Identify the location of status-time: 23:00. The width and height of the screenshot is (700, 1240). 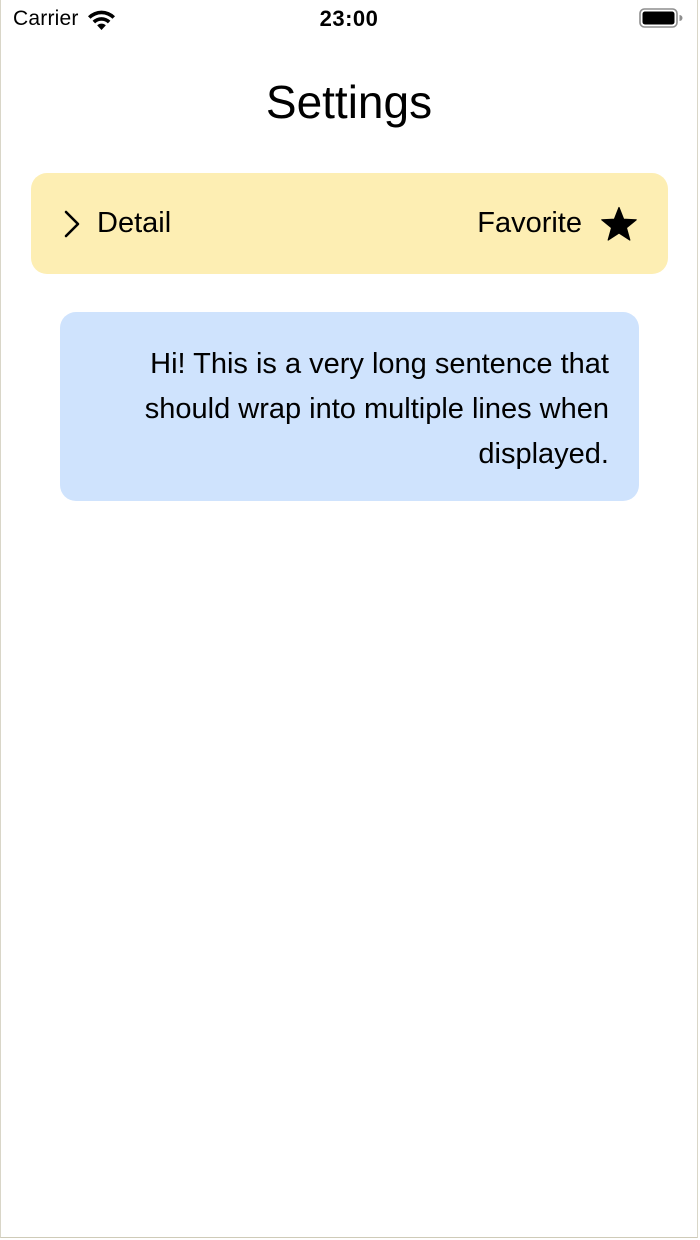
(349, 18).